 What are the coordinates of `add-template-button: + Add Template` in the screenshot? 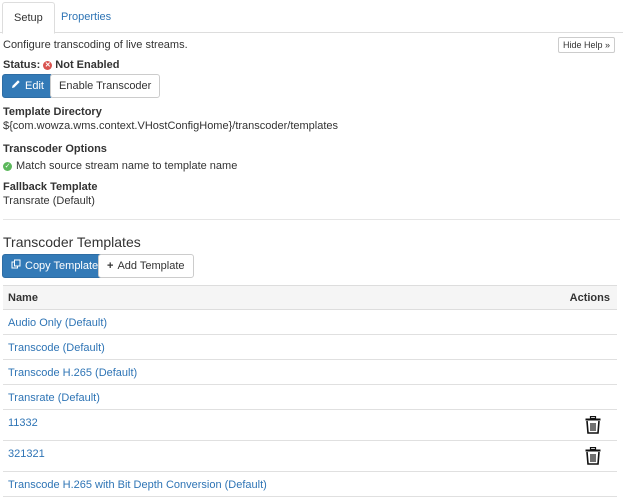 It's located at (146, 266).